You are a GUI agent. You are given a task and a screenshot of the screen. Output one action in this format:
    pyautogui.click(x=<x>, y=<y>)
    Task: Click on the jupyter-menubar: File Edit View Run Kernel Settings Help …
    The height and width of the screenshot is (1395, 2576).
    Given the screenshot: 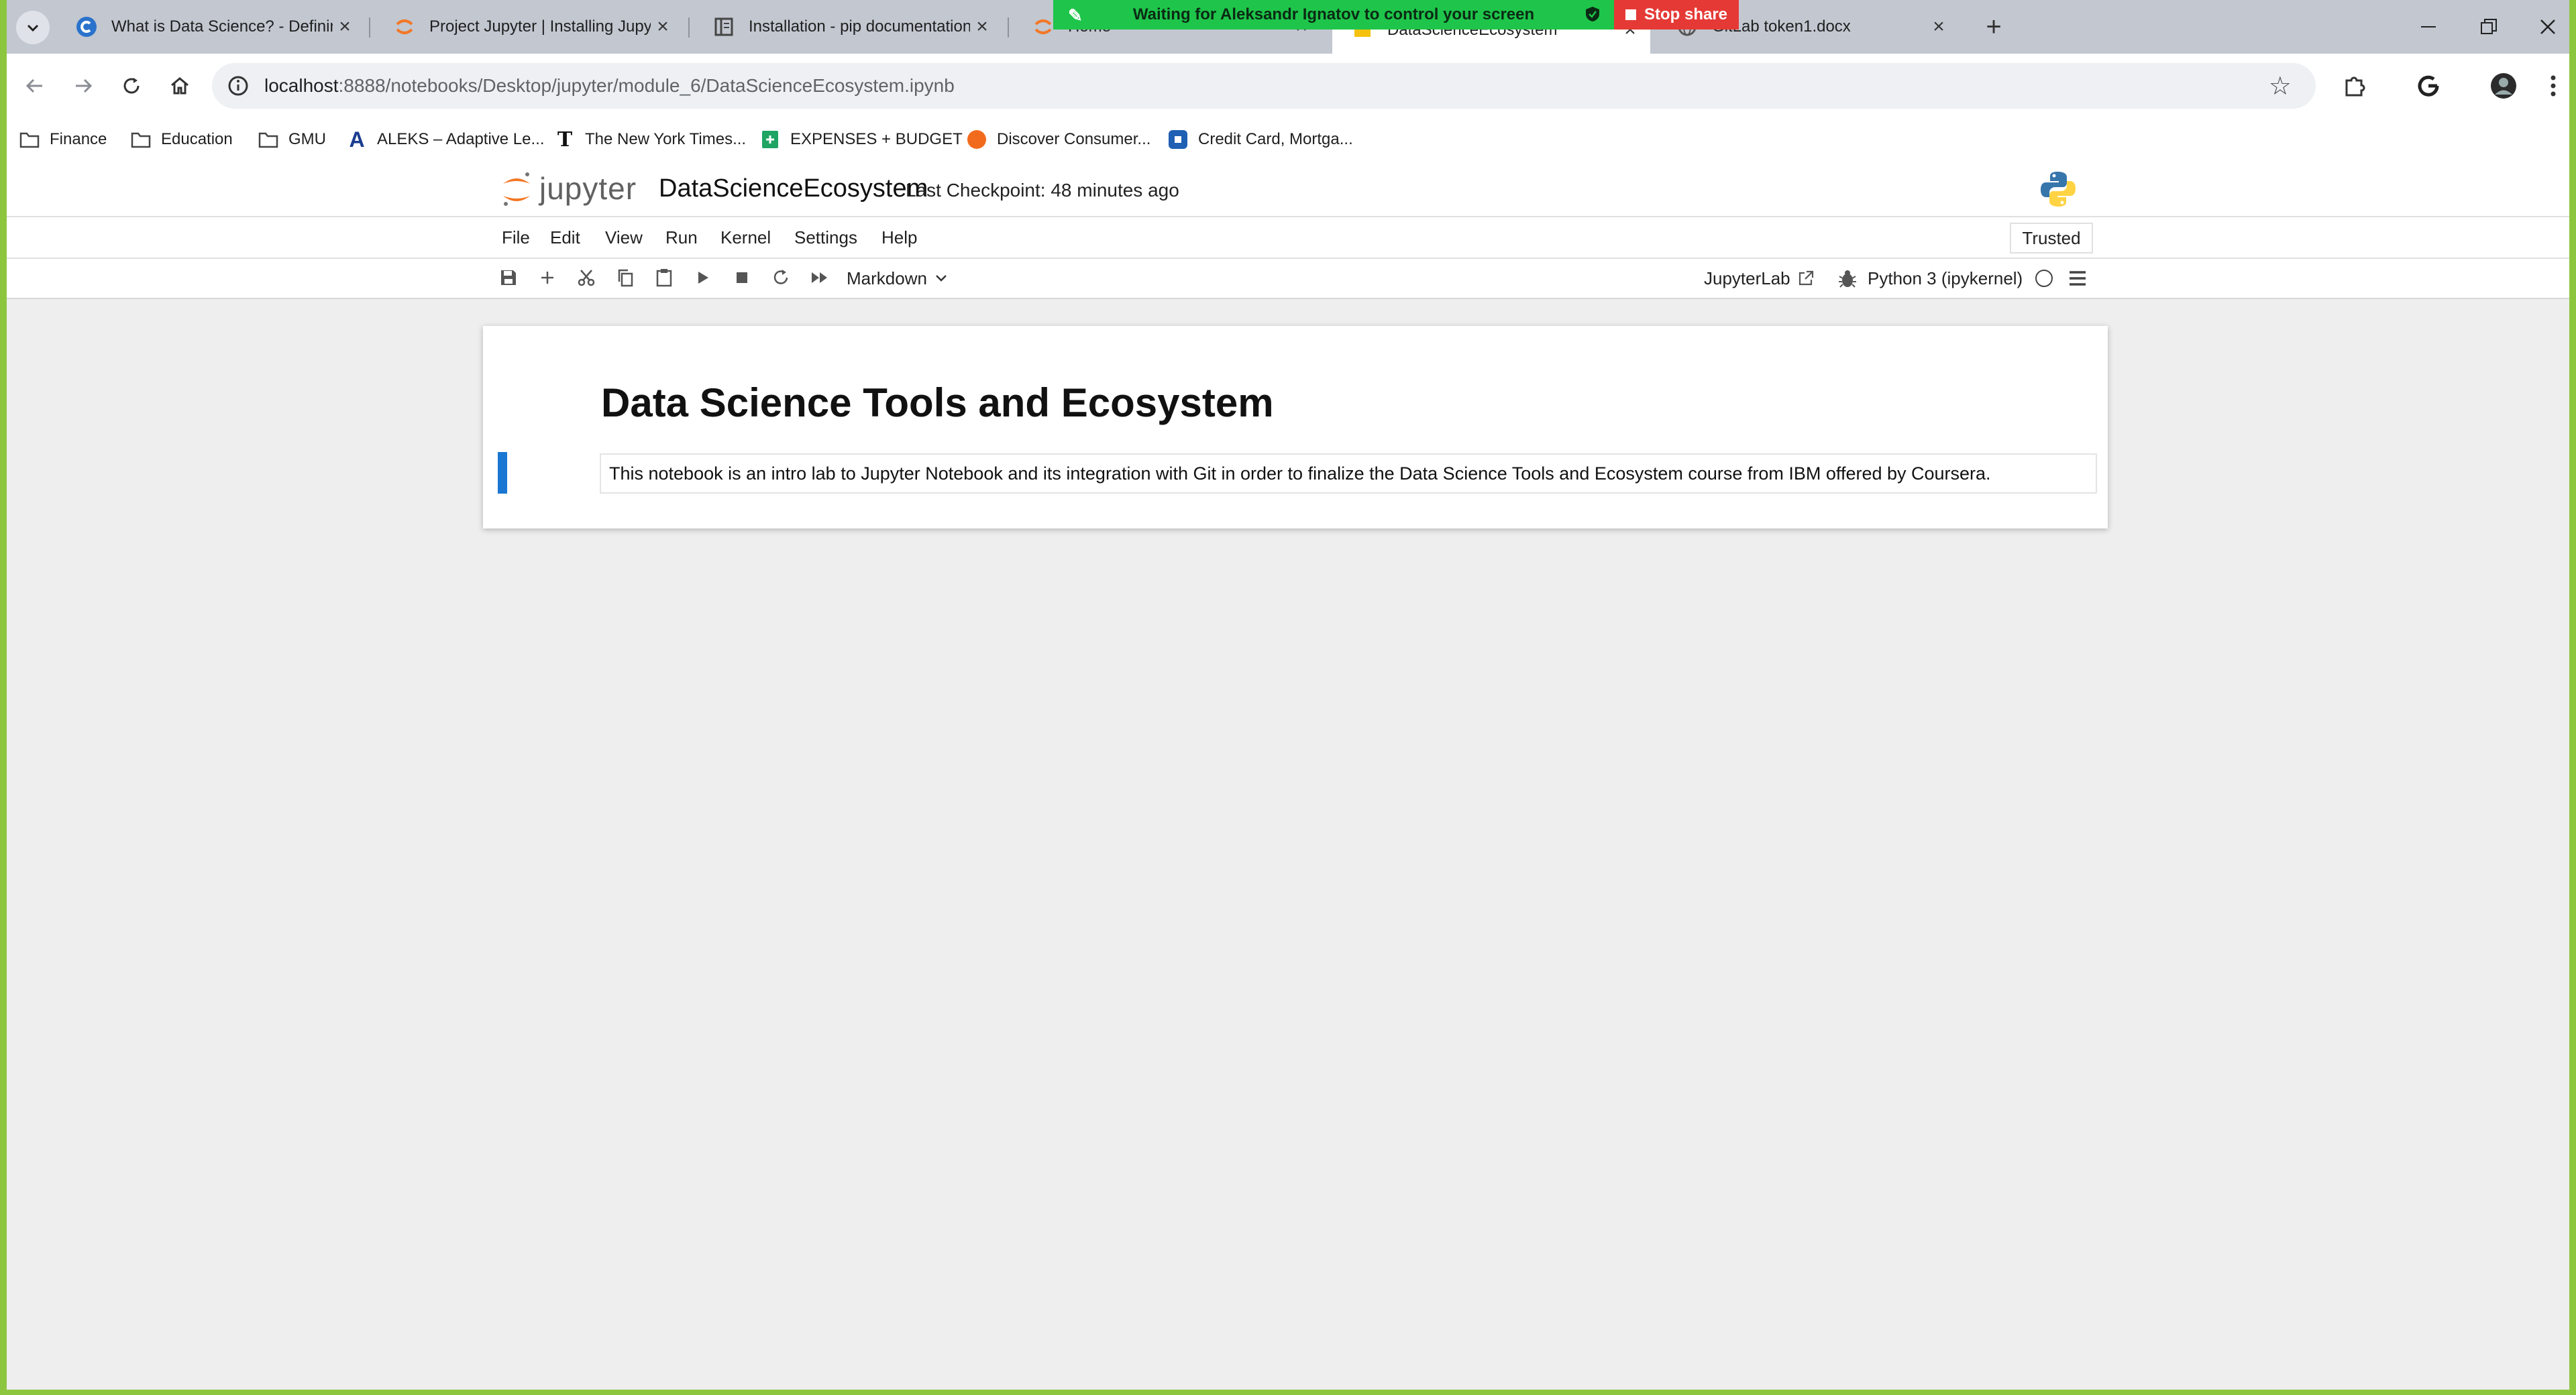 What is the action you would take?
    pyautogui.click(x=1288, y=238)
    